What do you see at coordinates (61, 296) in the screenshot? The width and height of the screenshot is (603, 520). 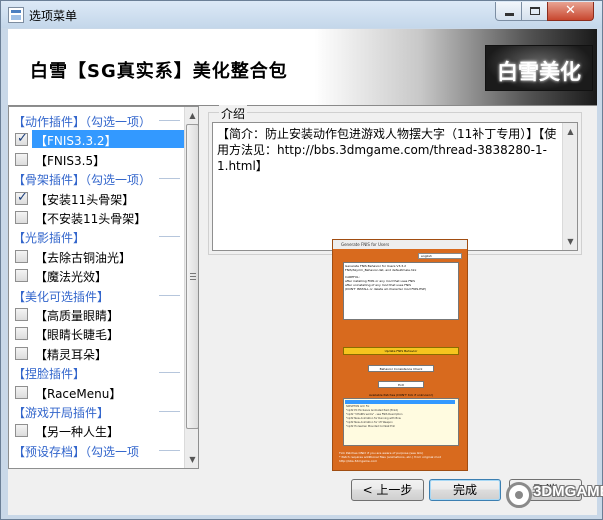 I see `group-header-label: 【美化可选插件】` at bounding box center [61, 296].